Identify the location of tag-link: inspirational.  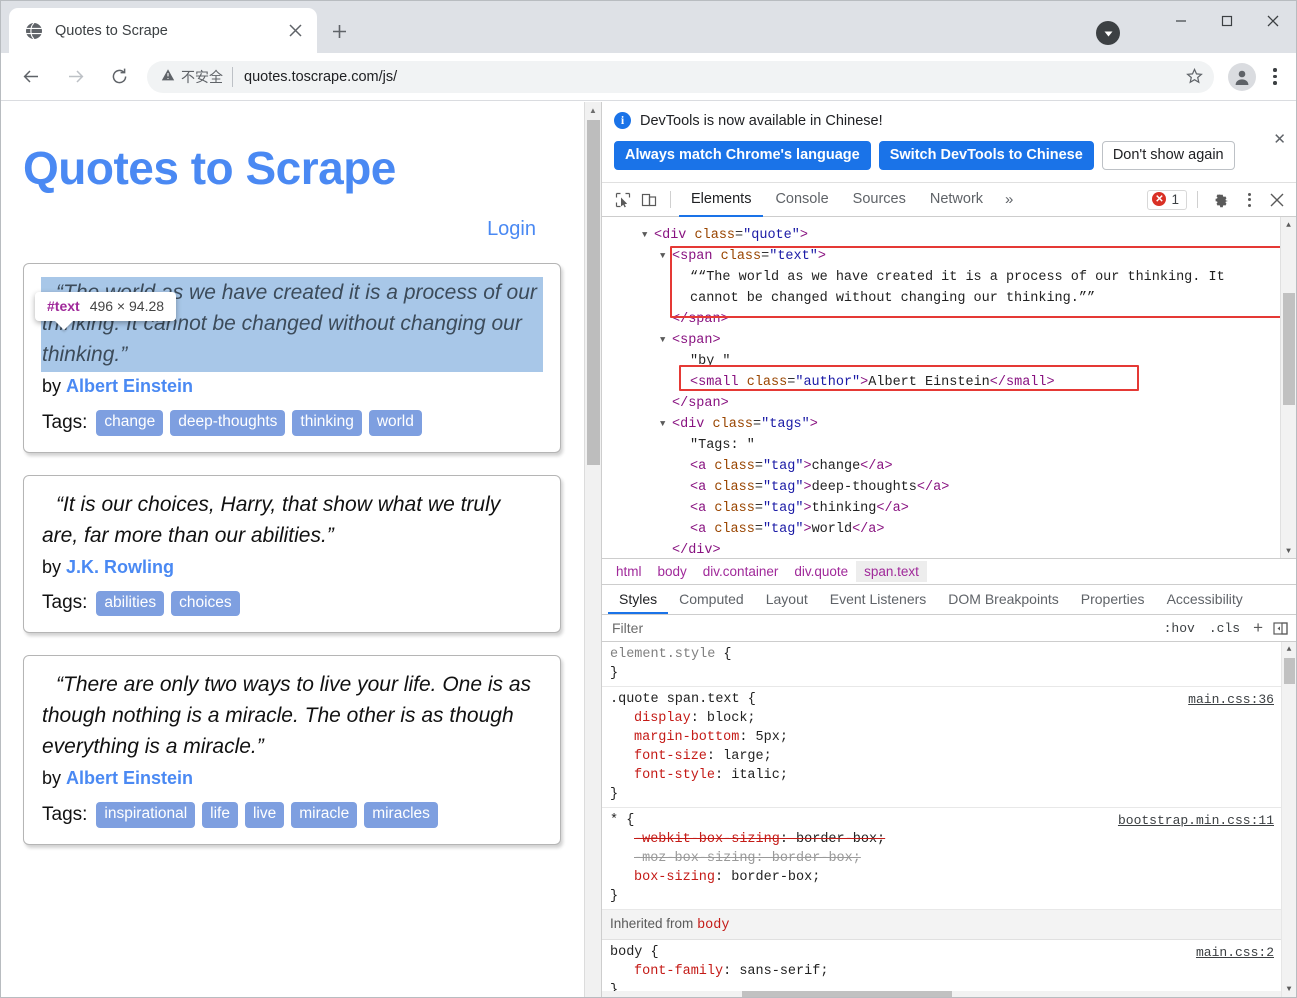
(146, 815).